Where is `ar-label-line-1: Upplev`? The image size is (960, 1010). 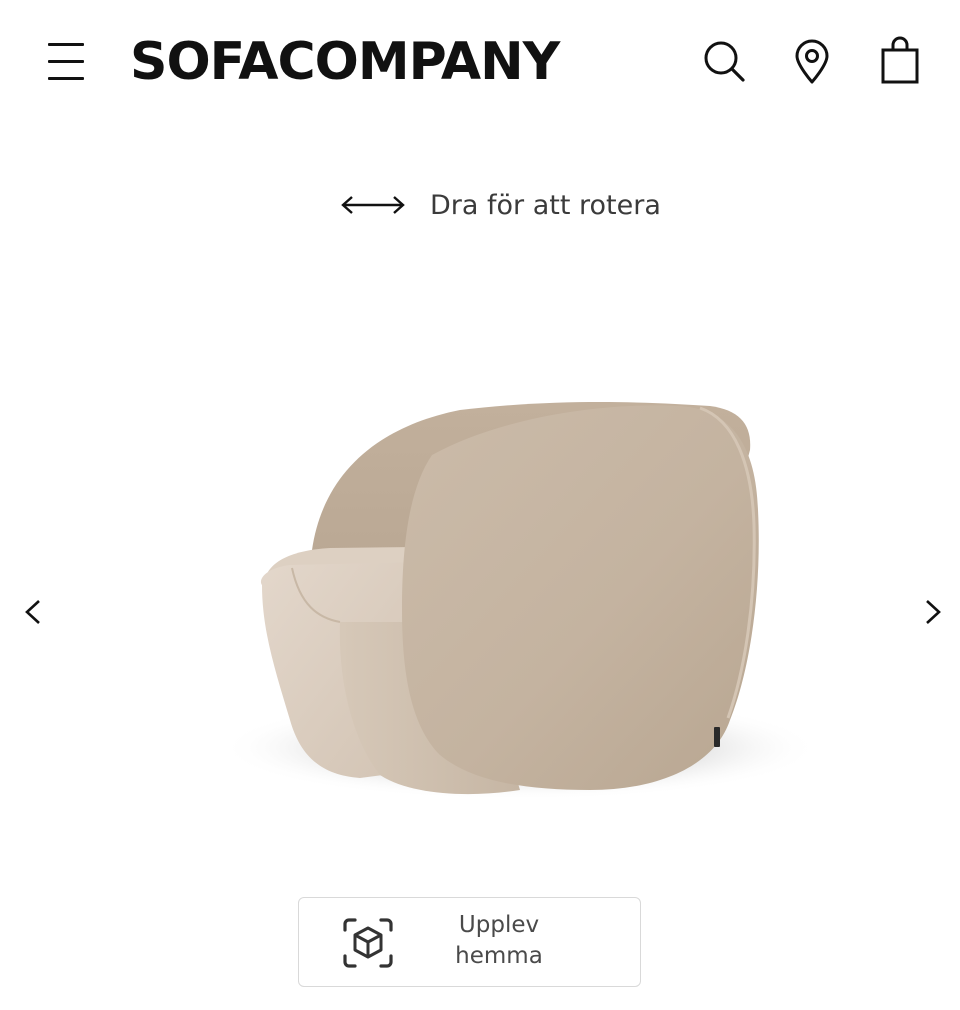
ar-label-line-1: Upplev is located at coordinates (499, 925).